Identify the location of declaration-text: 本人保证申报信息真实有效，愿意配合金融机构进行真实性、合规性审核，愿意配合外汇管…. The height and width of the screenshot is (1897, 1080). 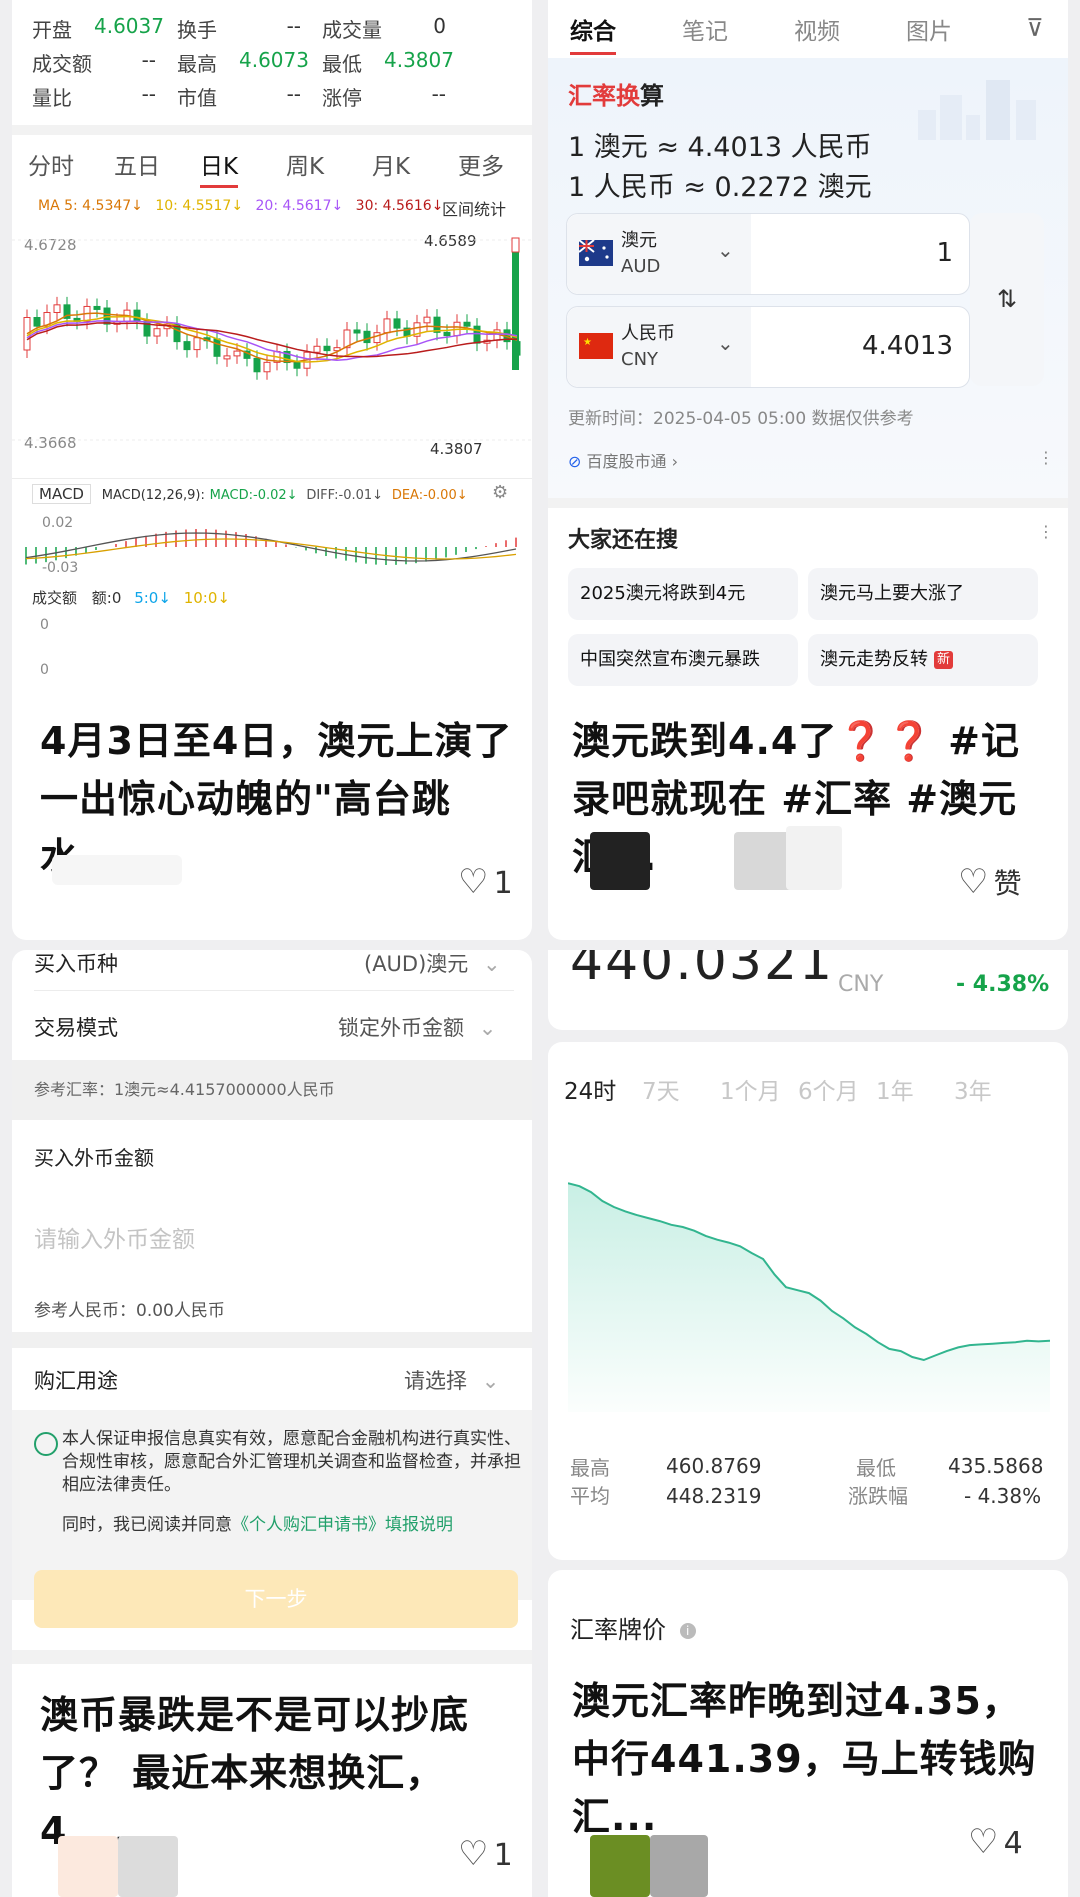
(291, 1462).